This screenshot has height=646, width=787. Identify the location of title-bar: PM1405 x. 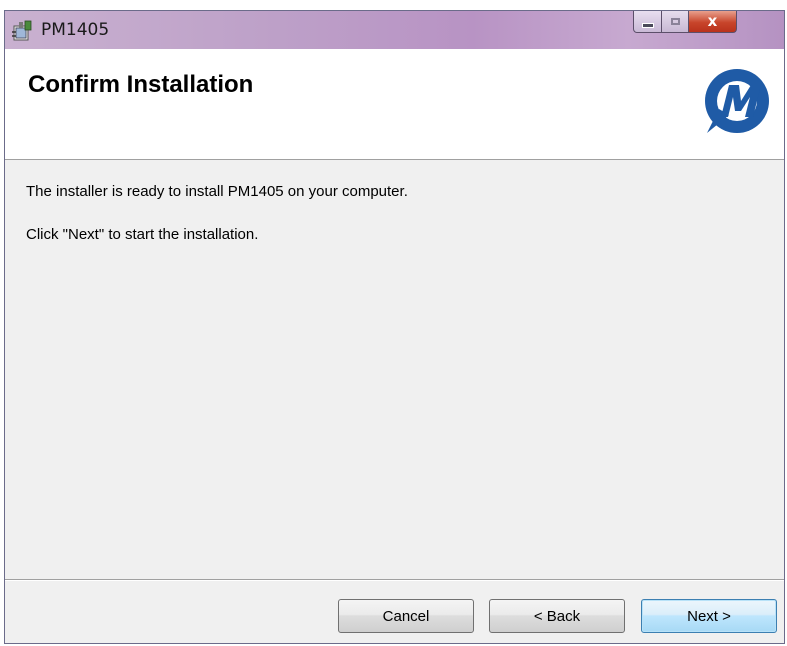
(394, 30).